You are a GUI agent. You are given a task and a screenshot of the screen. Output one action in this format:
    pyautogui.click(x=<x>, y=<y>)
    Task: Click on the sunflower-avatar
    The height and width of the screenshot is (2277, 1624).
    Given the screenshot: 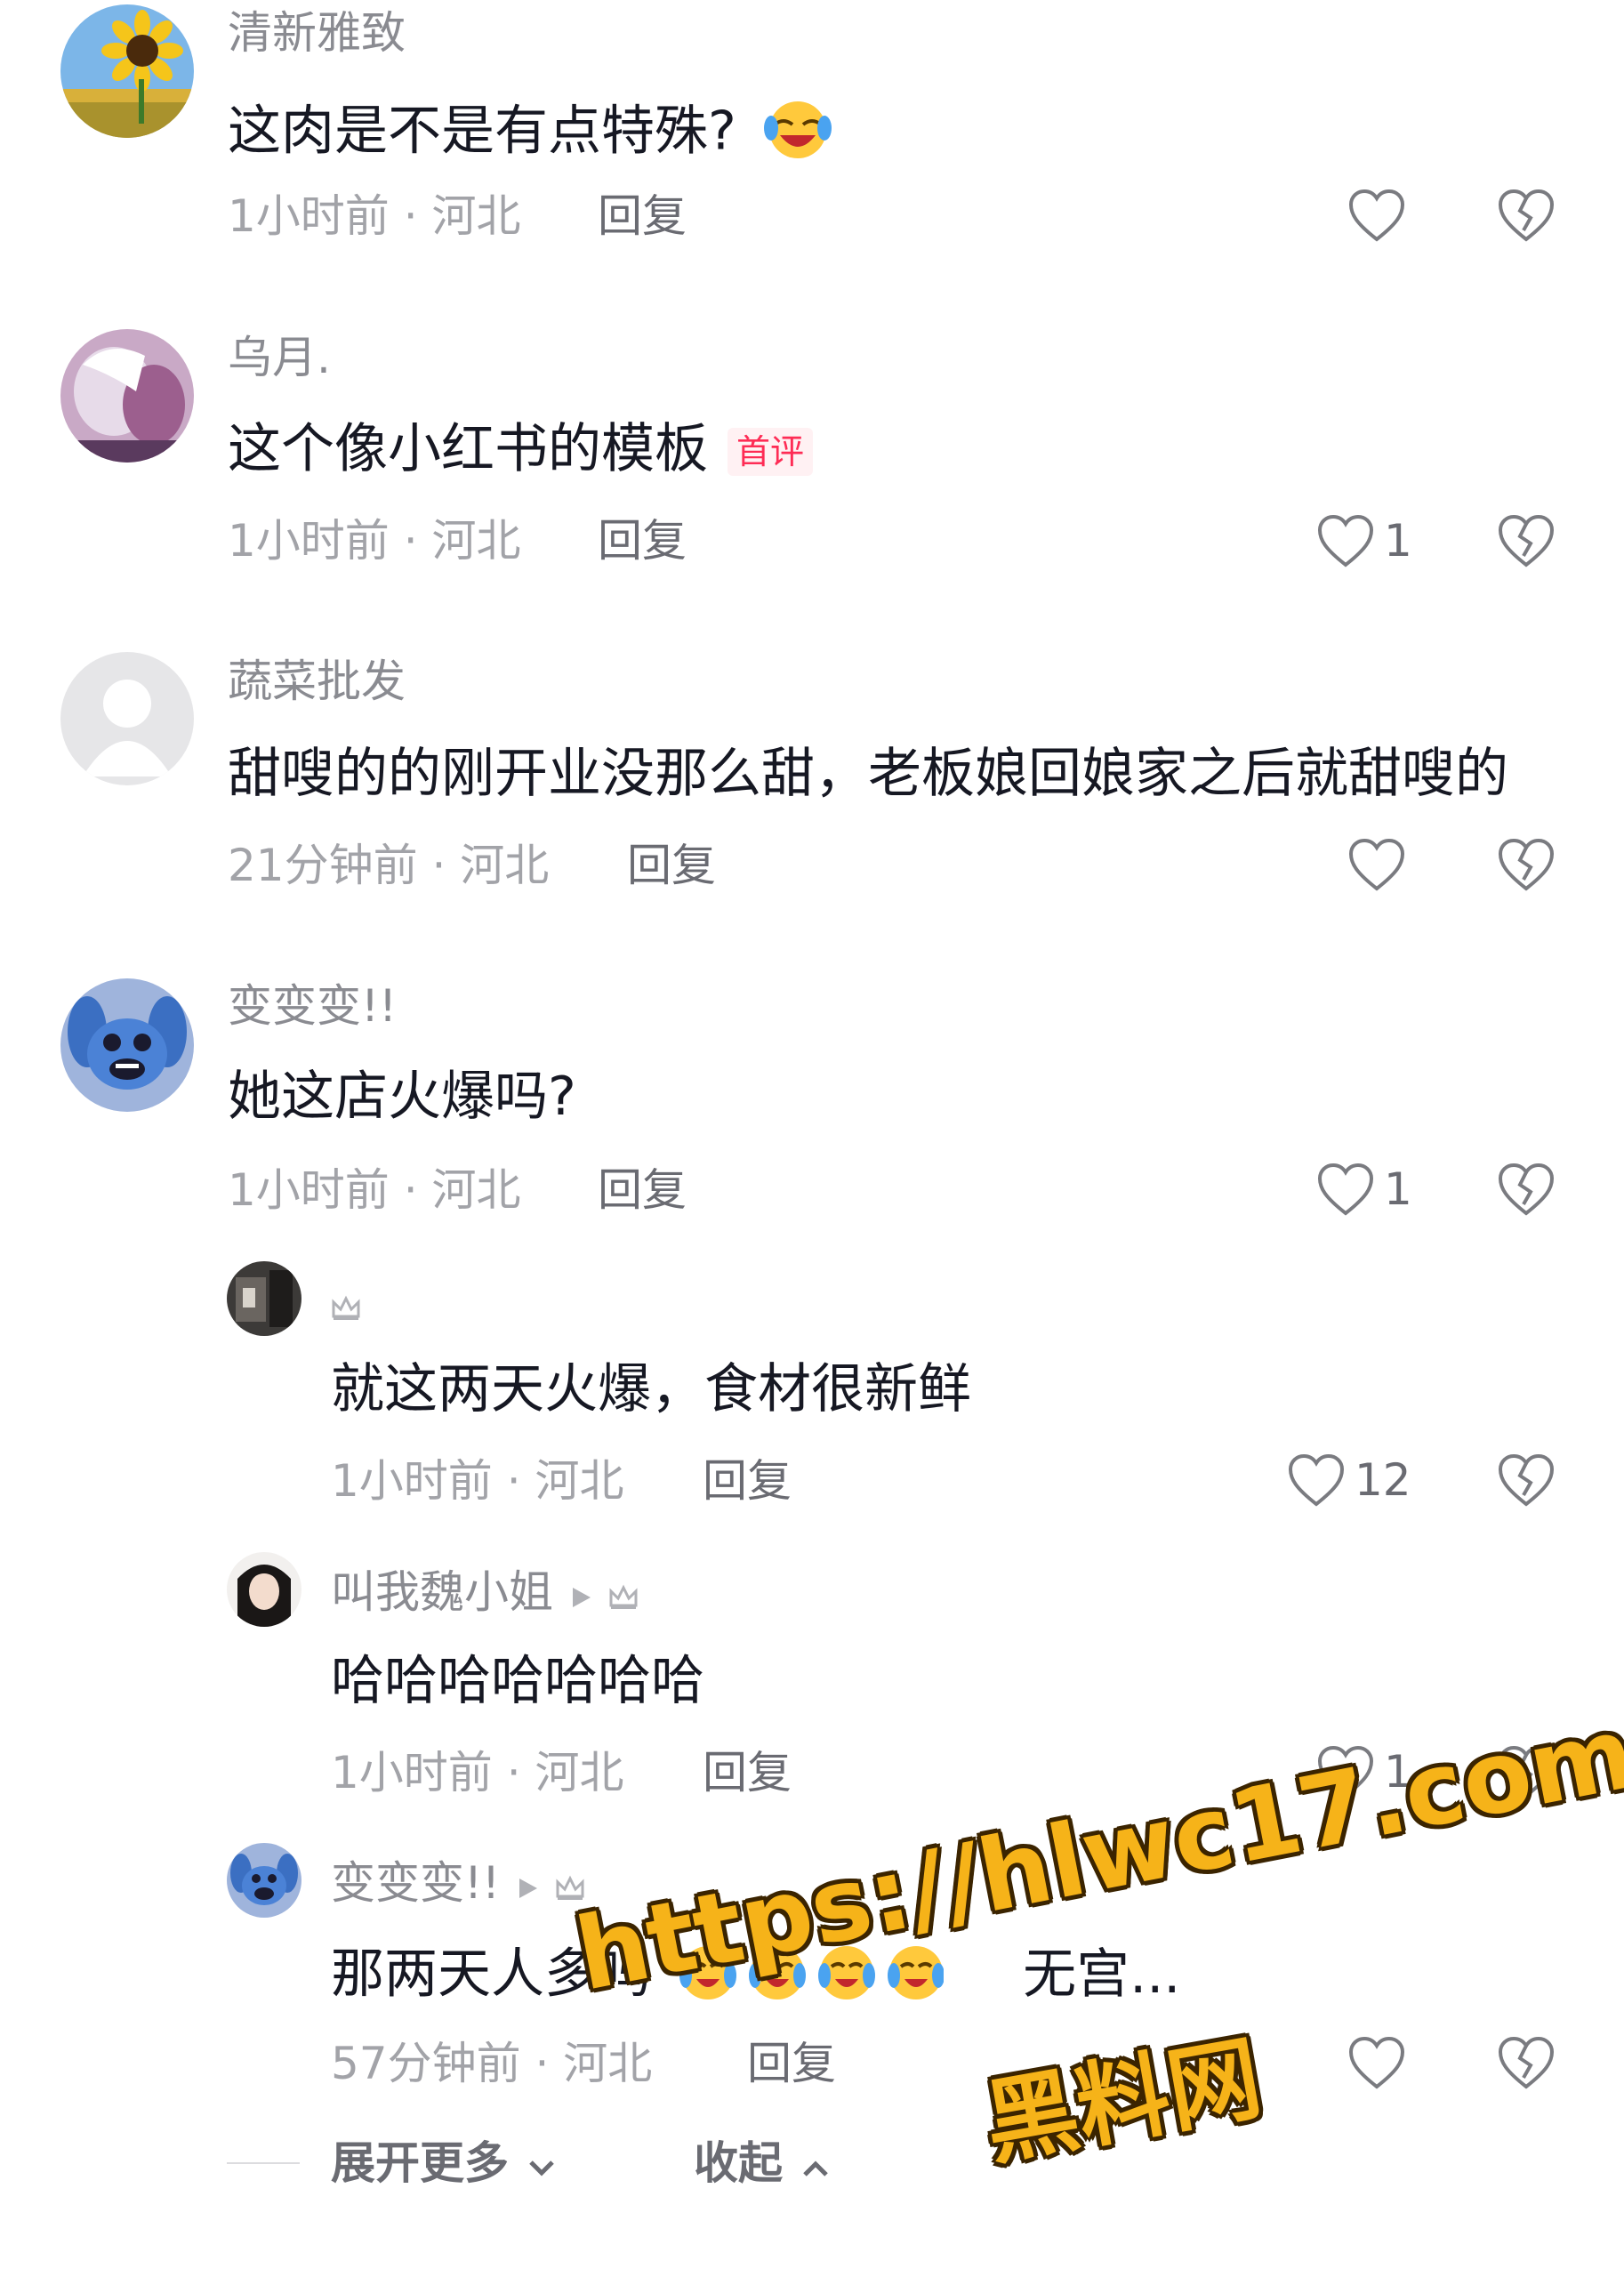 What is the action you would take?
    pyautogui.click(x=127, y=71)
    